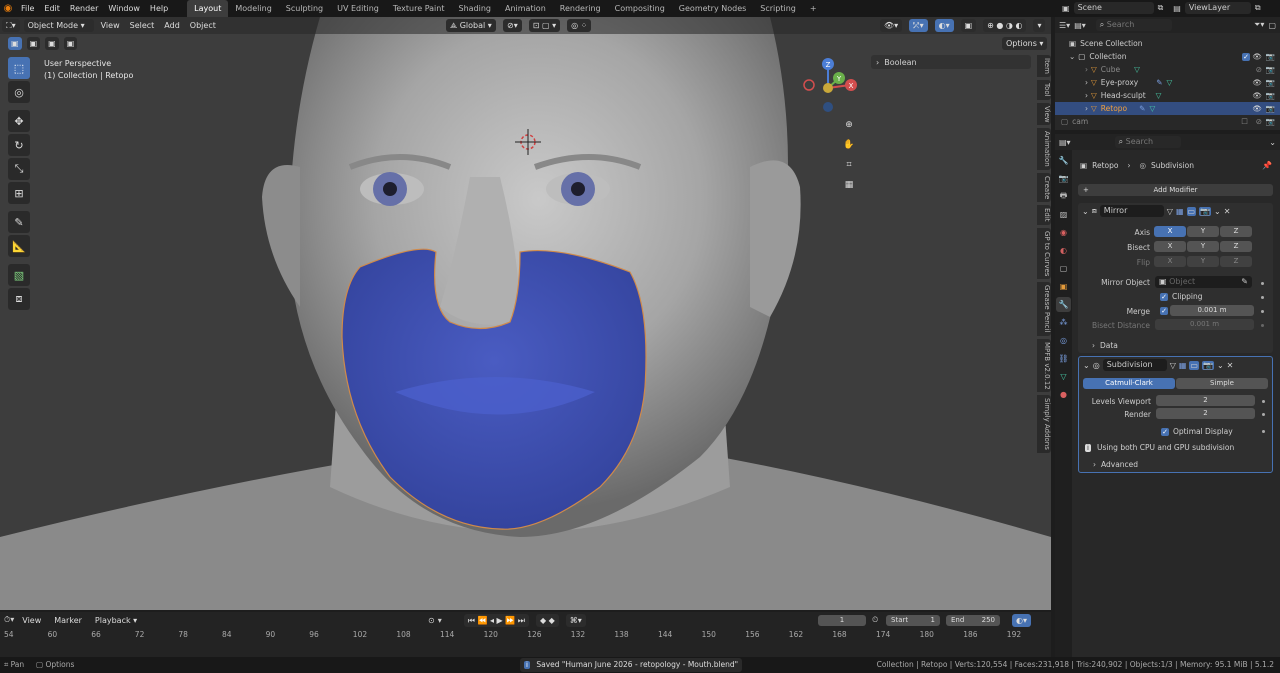  What do you see at coordinates (1272, 25) in the screenshot?
I see `new-collection-icon: ▢` at bounding box center [1272, 25].